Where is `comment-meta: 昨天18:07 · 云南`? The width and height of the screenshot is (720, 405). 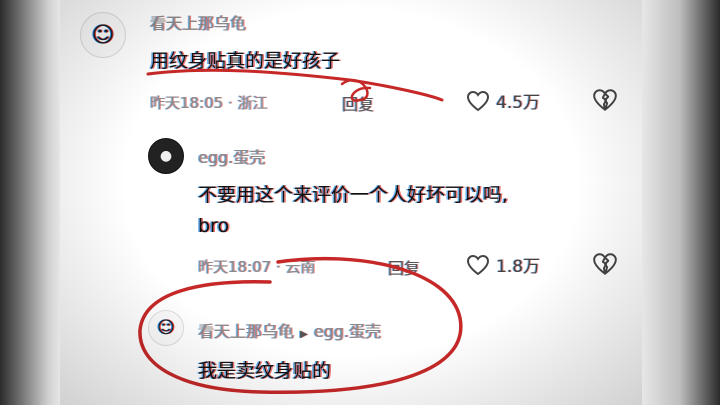
comment-meta: 昨天18:07 · 云南 is located at coordinates (257, 266).